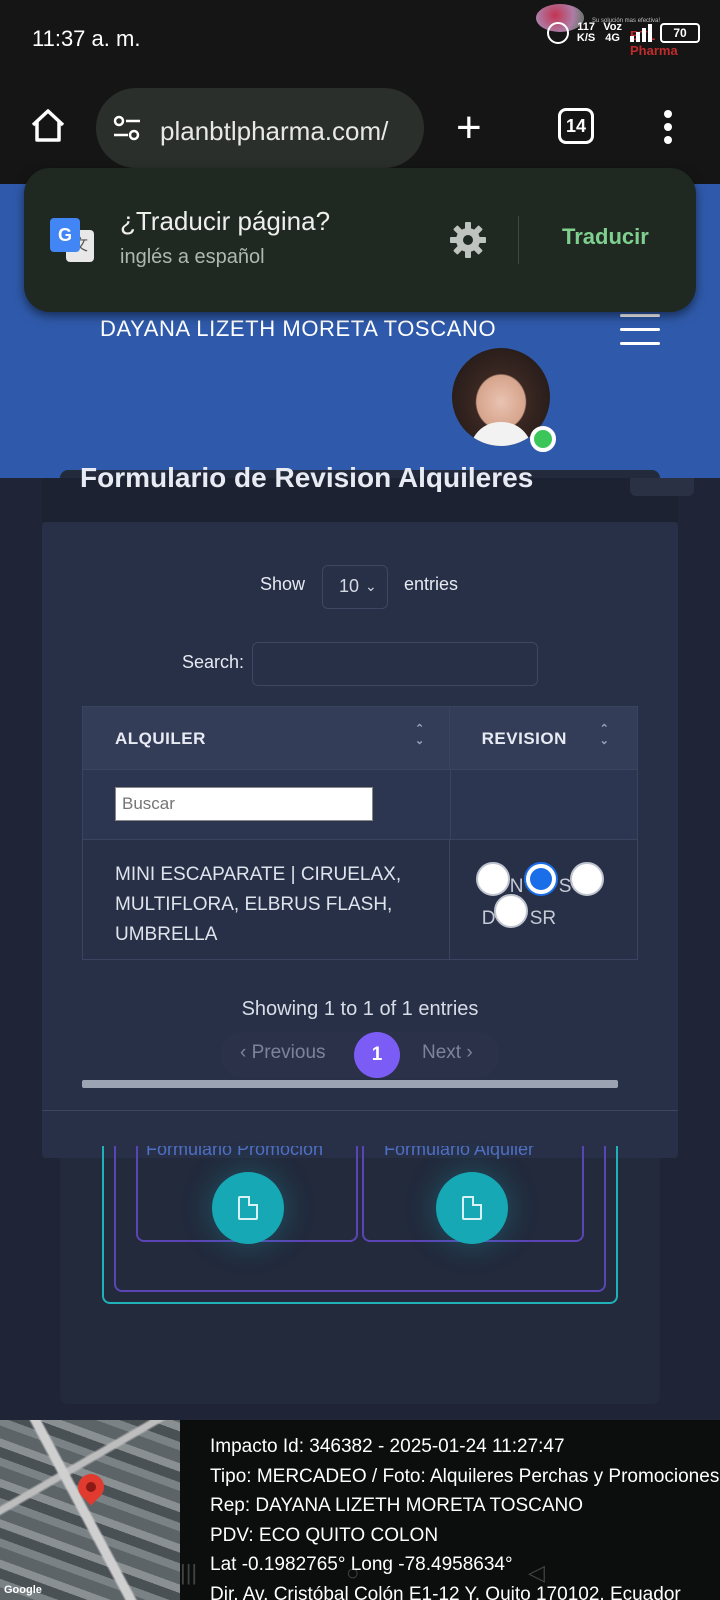 This screenshot has height=1600, width=720. I want to click on address-bar: planbtlpharma.com/, so click(260, 128).